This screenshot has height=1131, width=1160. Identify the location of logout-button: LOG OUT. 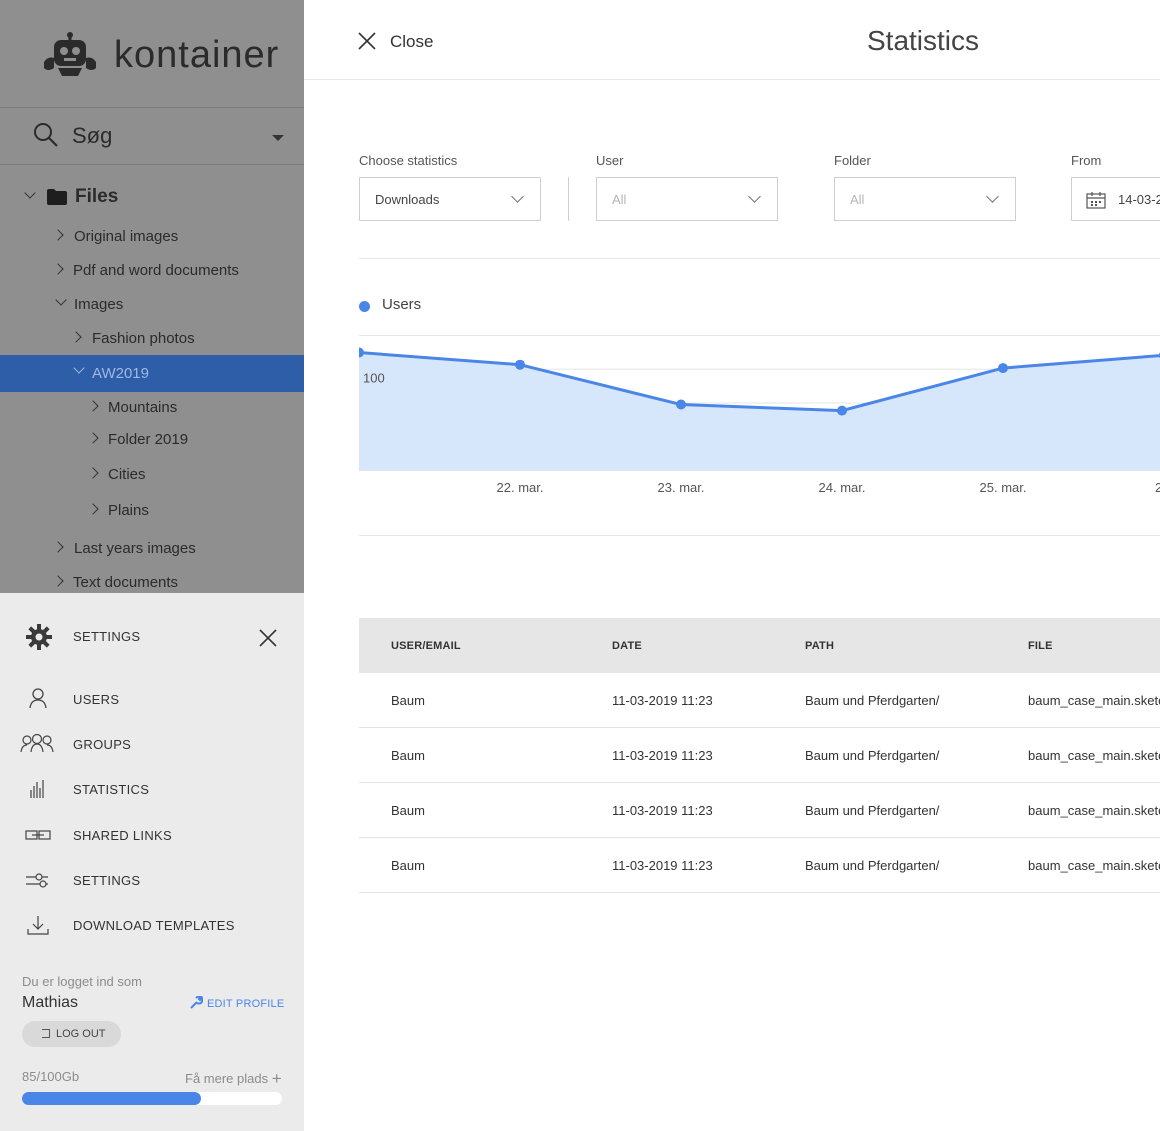
(71, 1034).